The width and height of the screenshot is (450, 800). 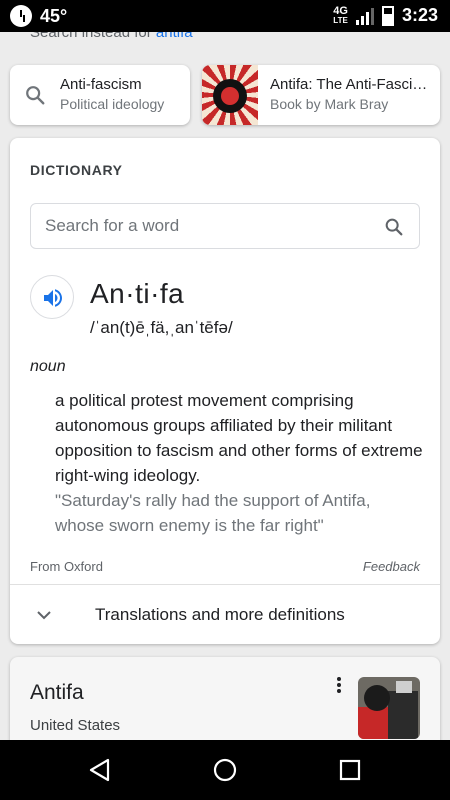 I want to click on temperature-text: 45°, so click(x=54, y=15).